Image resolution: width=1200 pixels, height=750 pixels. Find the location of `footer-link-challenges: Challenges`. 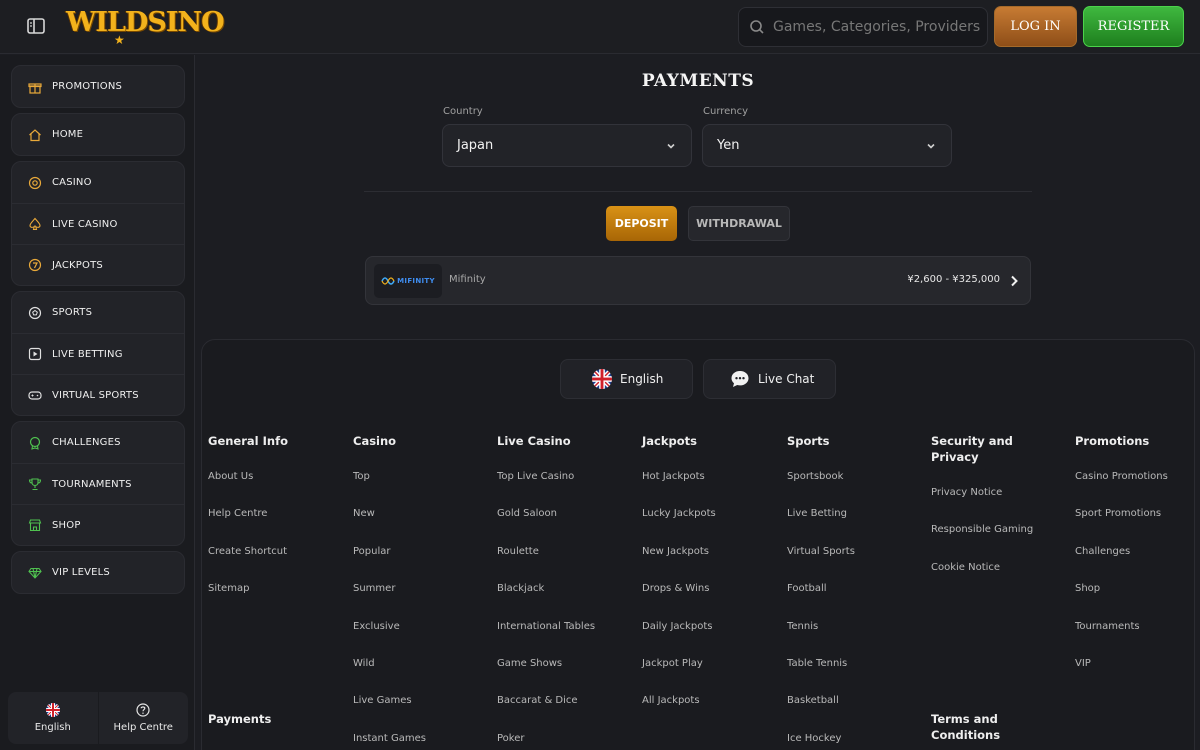

footer-link-challenges: Challenges is located at coordinates (1102, 551).